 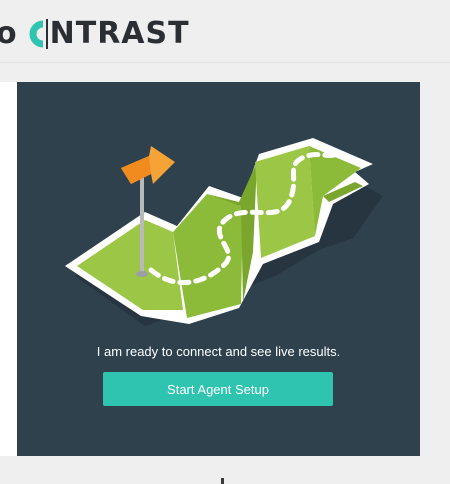 What do you see at coordinates (119, 33) in the screenshot?
I see `logo-text: NTRAST` at bounding box center [119, 33].